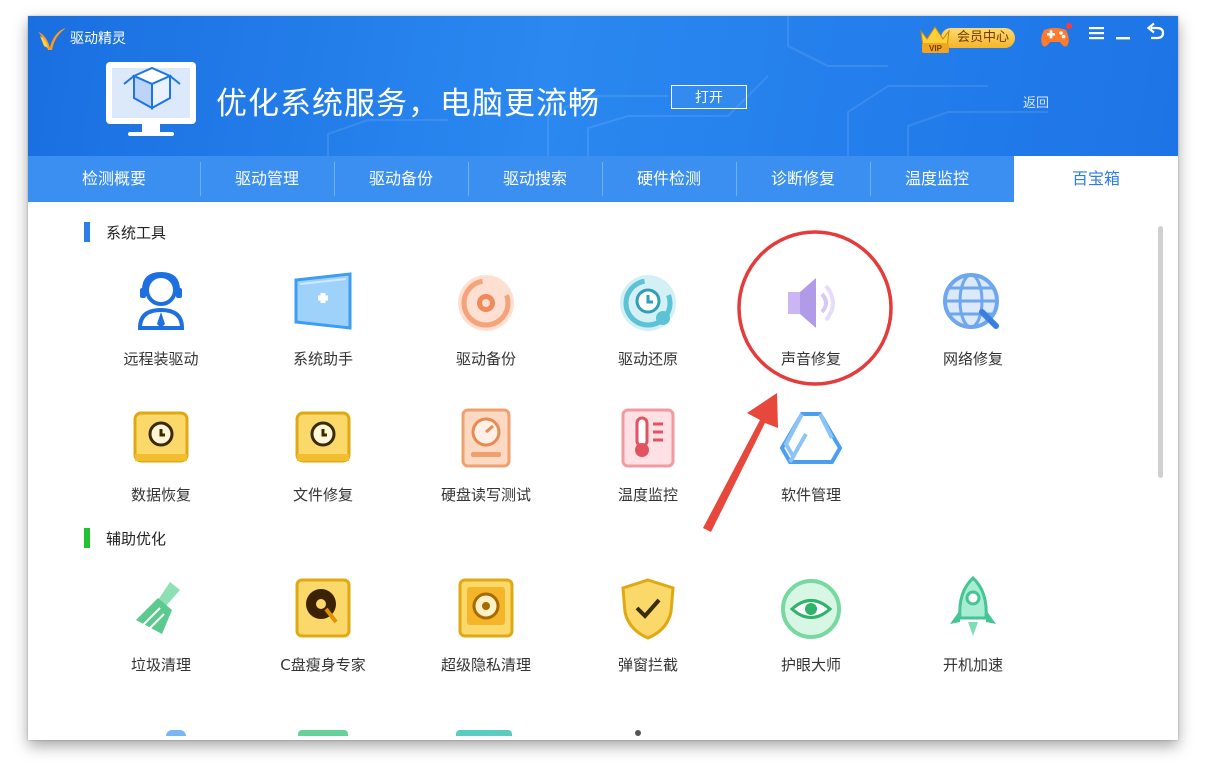 The image size is (1207, 782). What do you see at coordinates (158, 608) in the screenshot?
I see `broom-icon` at bounding box center [158, 608].